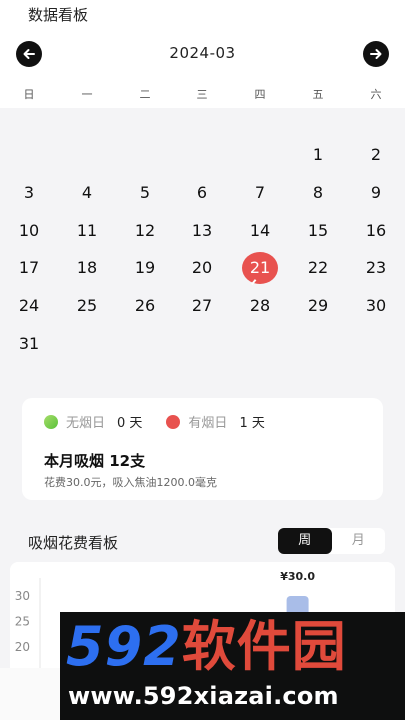 Image resolution: width=405 pixels, height=720 pixels. I want to click on smoke-value: 1 天, so click(252, 423).